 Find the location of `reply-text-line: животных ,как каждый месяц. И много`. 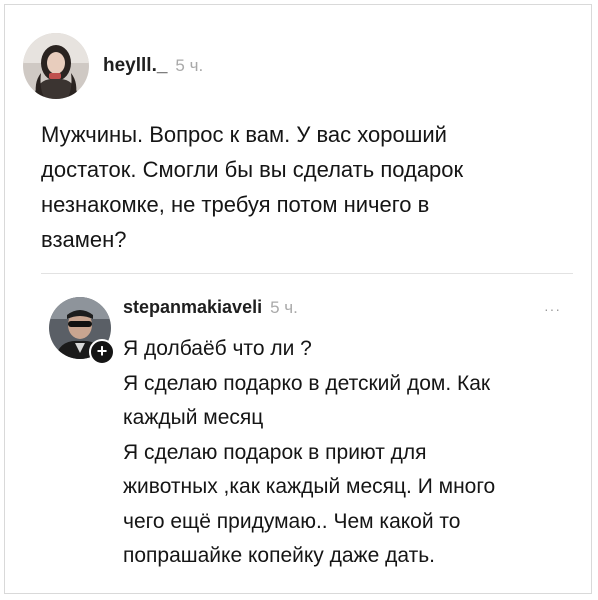

reply-text-line: животных ,как каждый месяц. И много is located at coordinates (309, 486).